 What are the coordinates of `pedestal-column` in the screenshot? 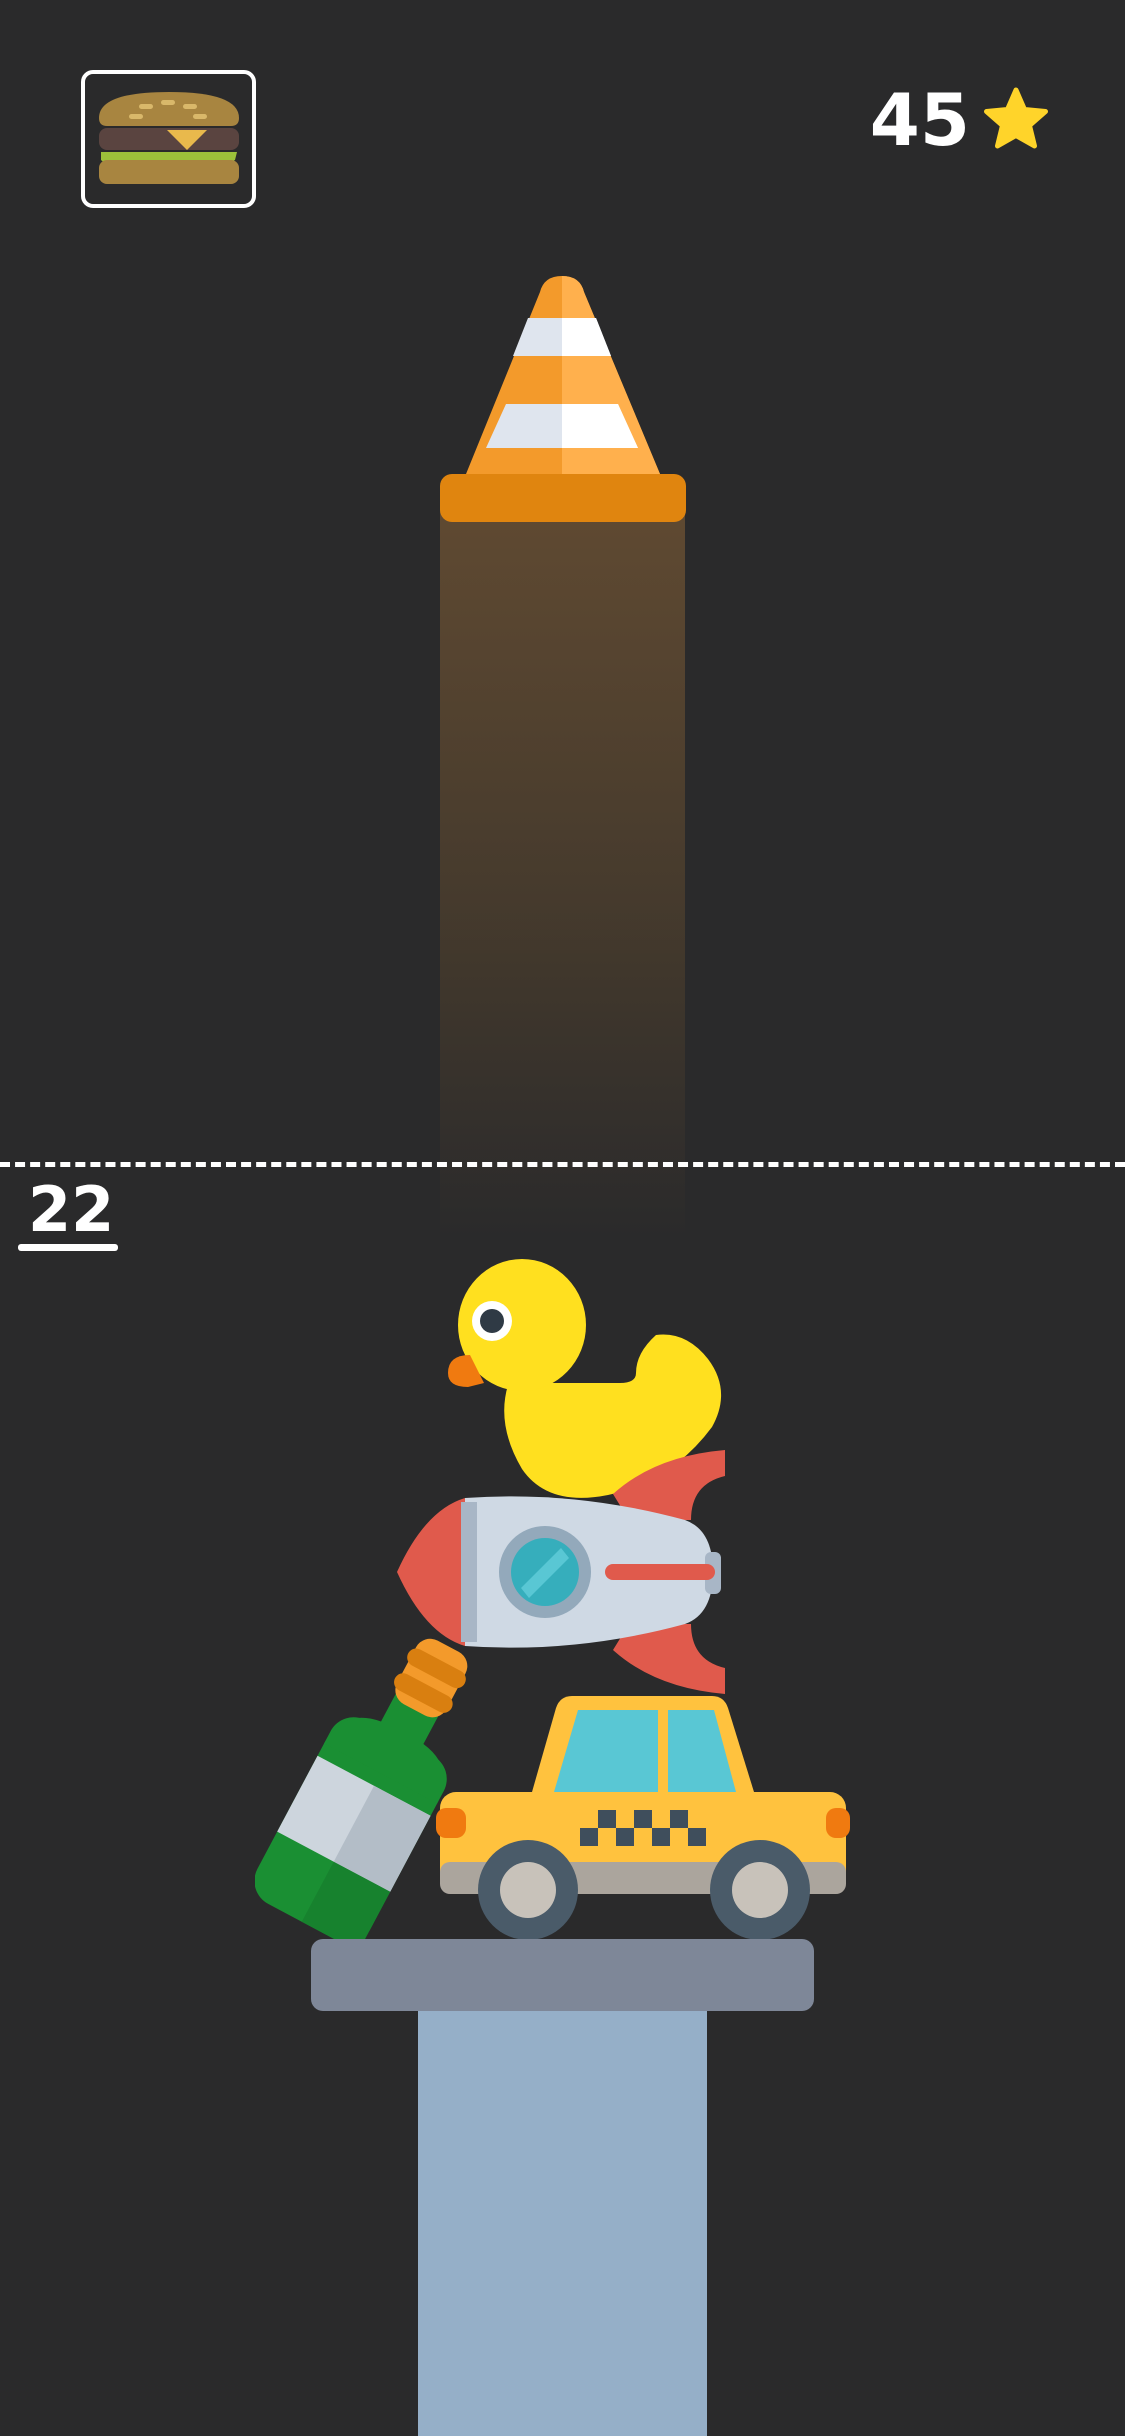 It's located at (562, 2223).